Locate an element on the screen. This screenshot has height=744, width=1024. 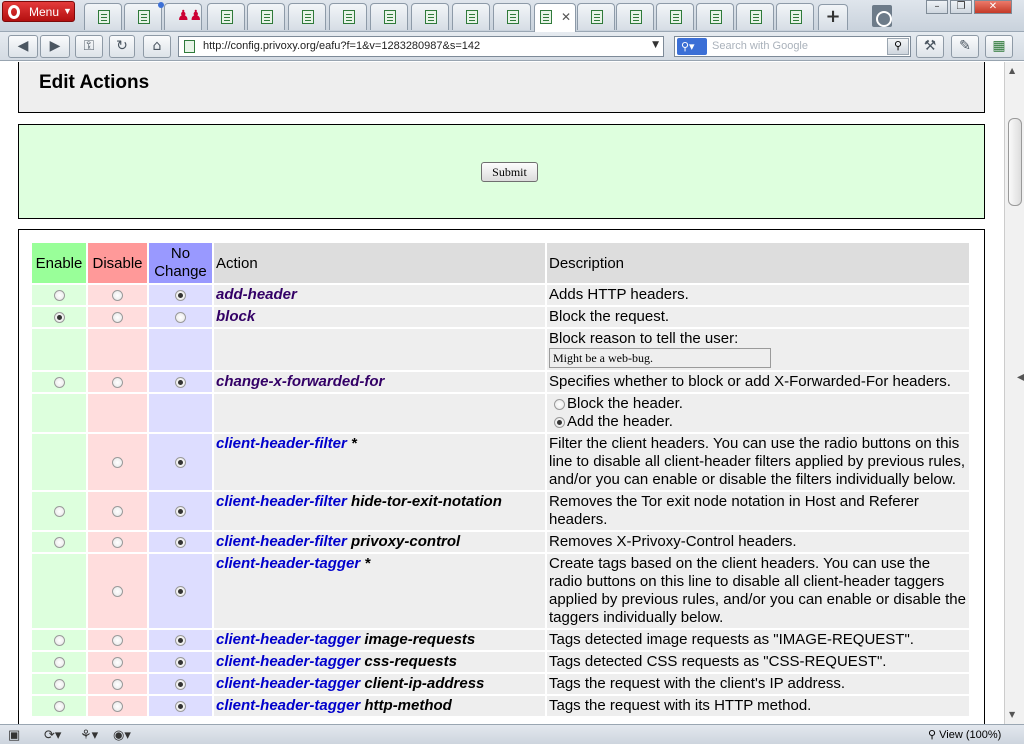
zoom-indicator: ⚲ View (100%) is located at coordinates (964, 734).